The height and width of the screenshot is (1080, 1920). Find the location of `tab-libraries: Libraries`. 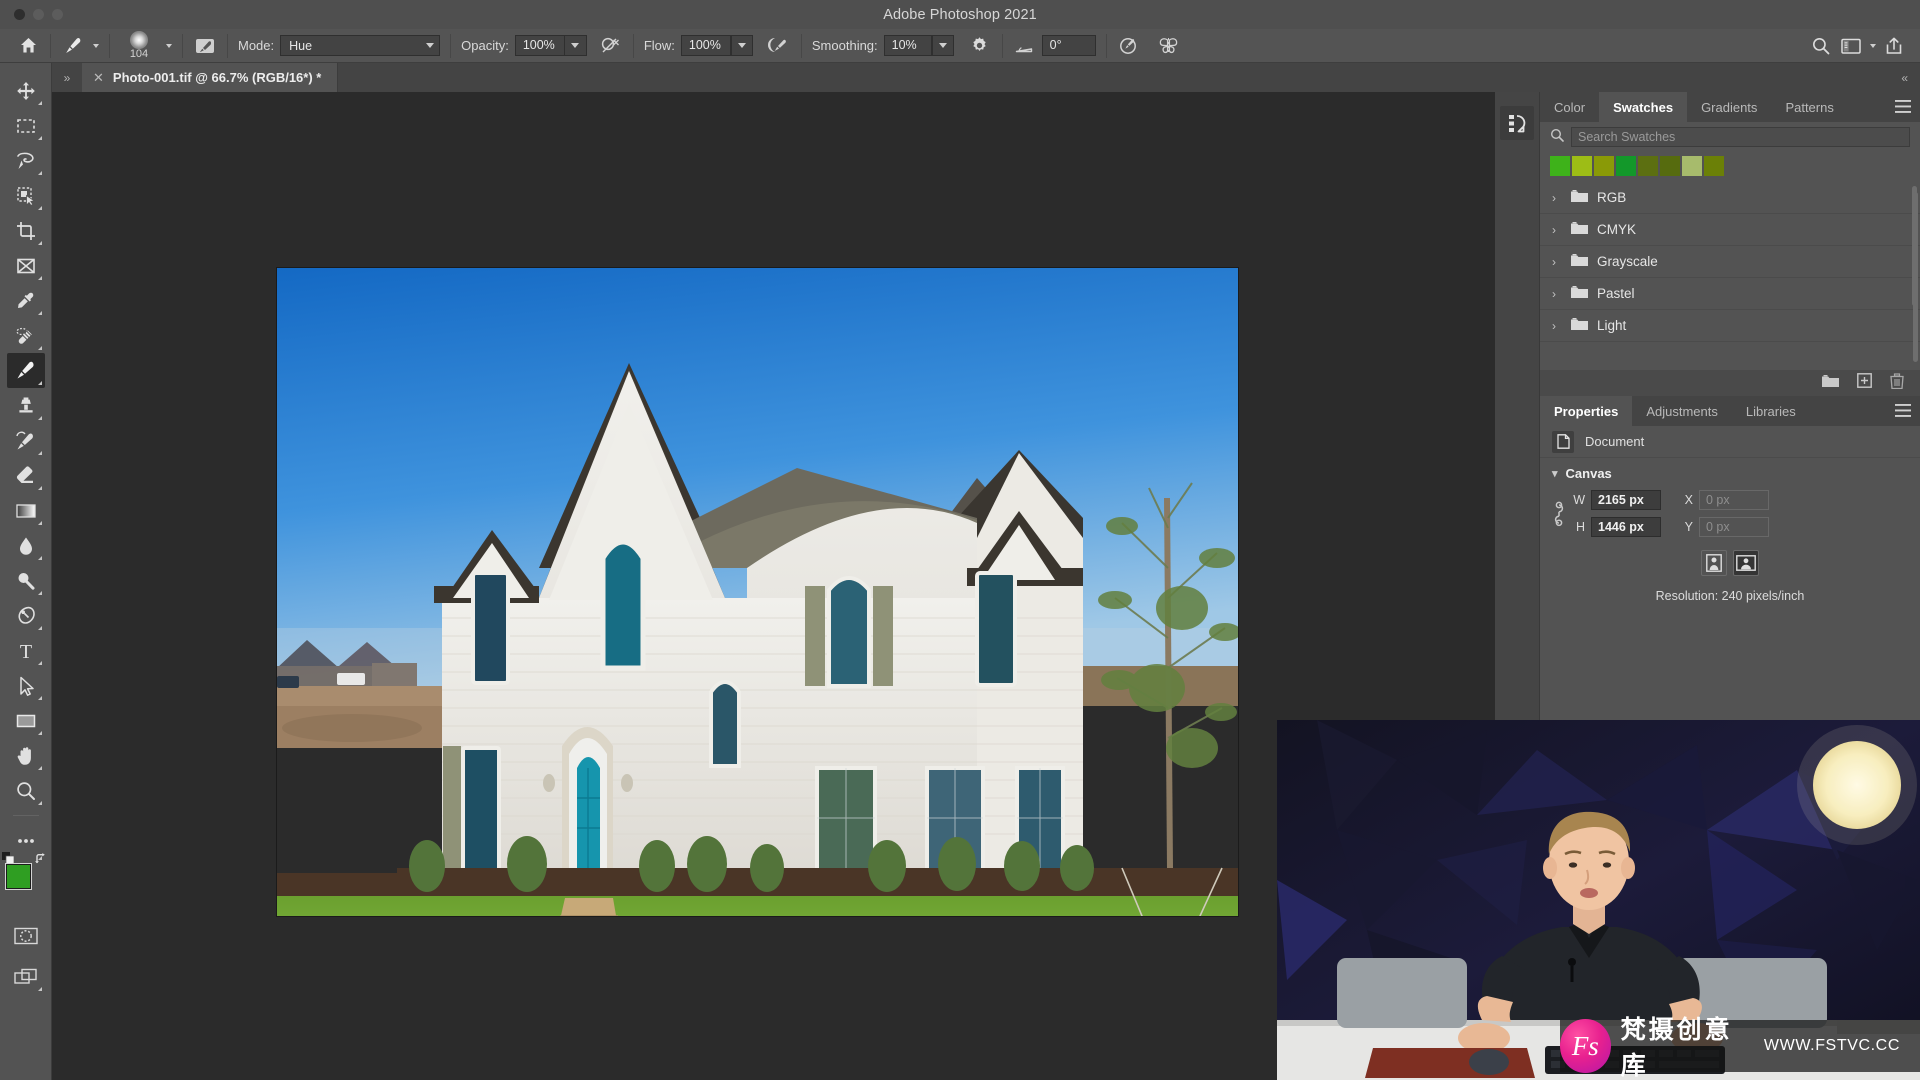

tab-libraries: Libraries is located at coordinates (1771, 411).